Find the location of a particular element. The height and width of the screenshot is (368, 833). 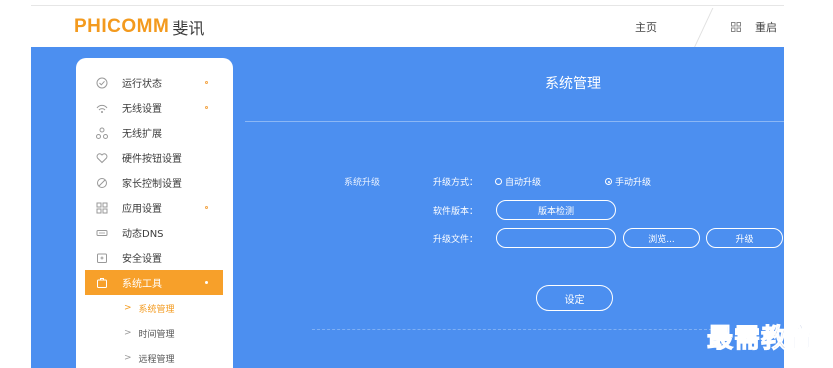

sidebar-item-apps: 应用设置 is located at coordinates (154, 207).